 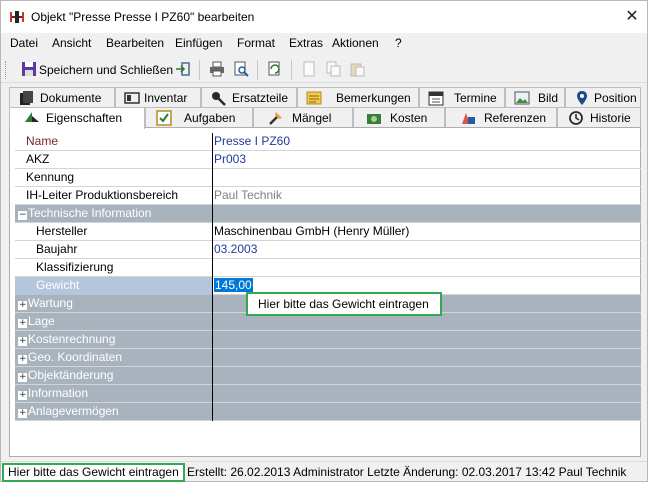 I want to click on section-title: Lage, so click(x=41, y=321).